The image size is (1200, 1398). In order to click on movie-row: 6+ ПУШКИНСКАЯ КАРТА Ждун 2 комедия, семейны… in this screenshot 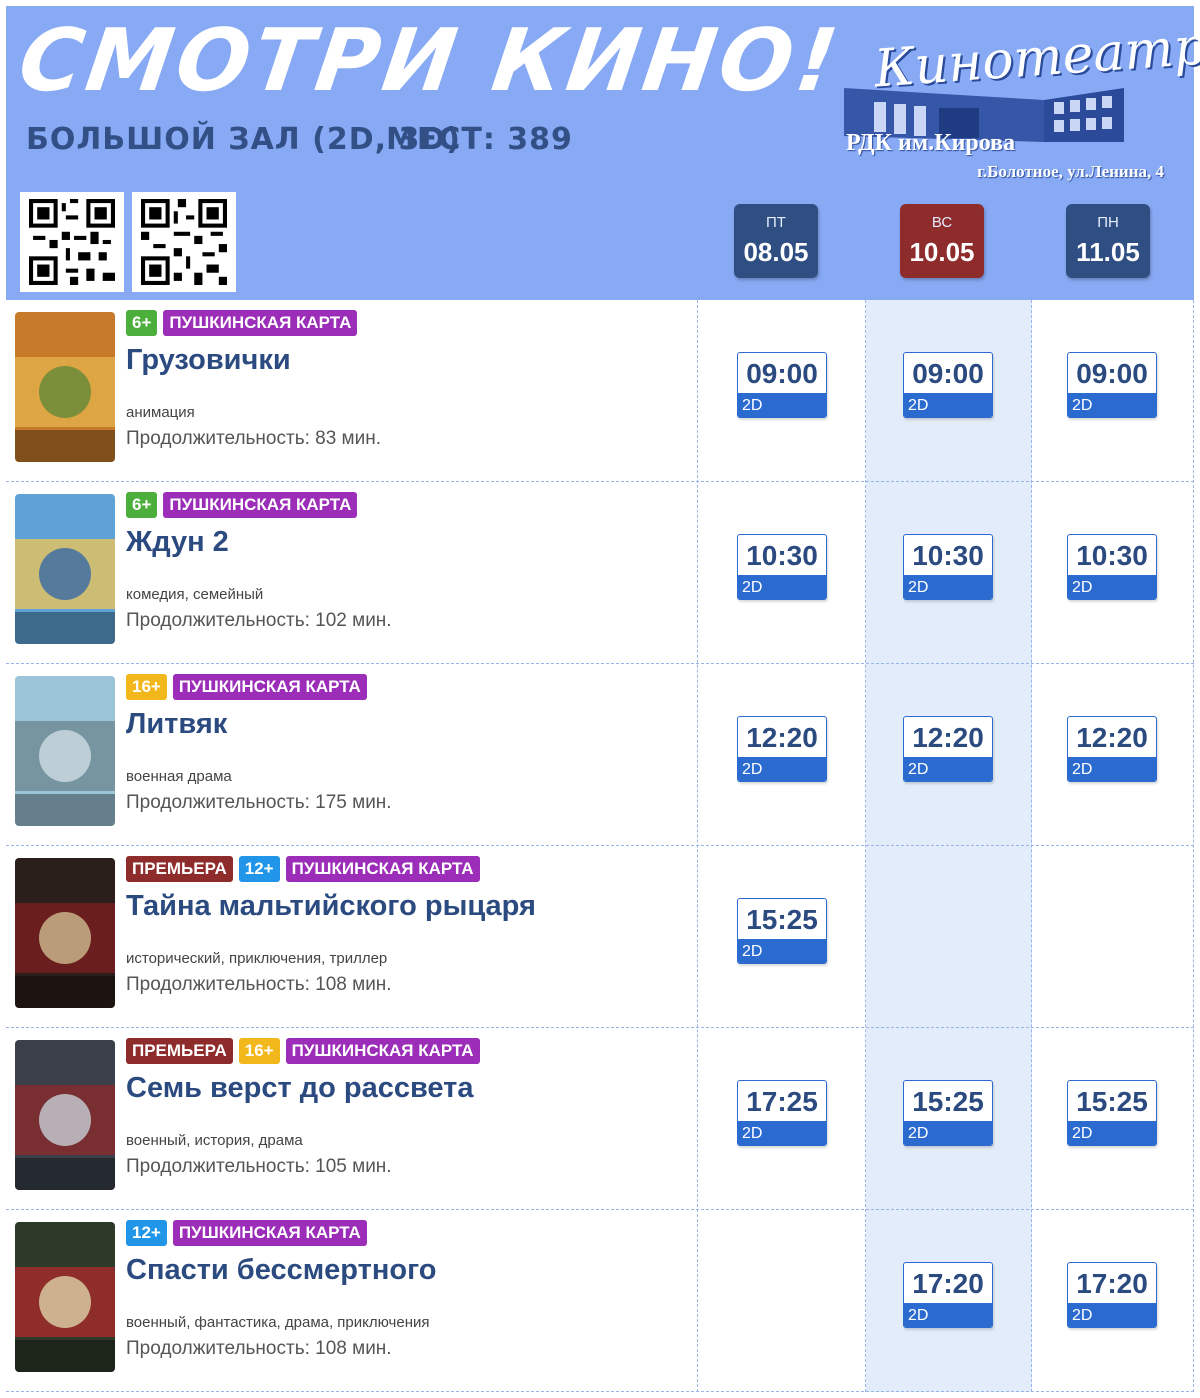, I will do `click(600, 573)`.